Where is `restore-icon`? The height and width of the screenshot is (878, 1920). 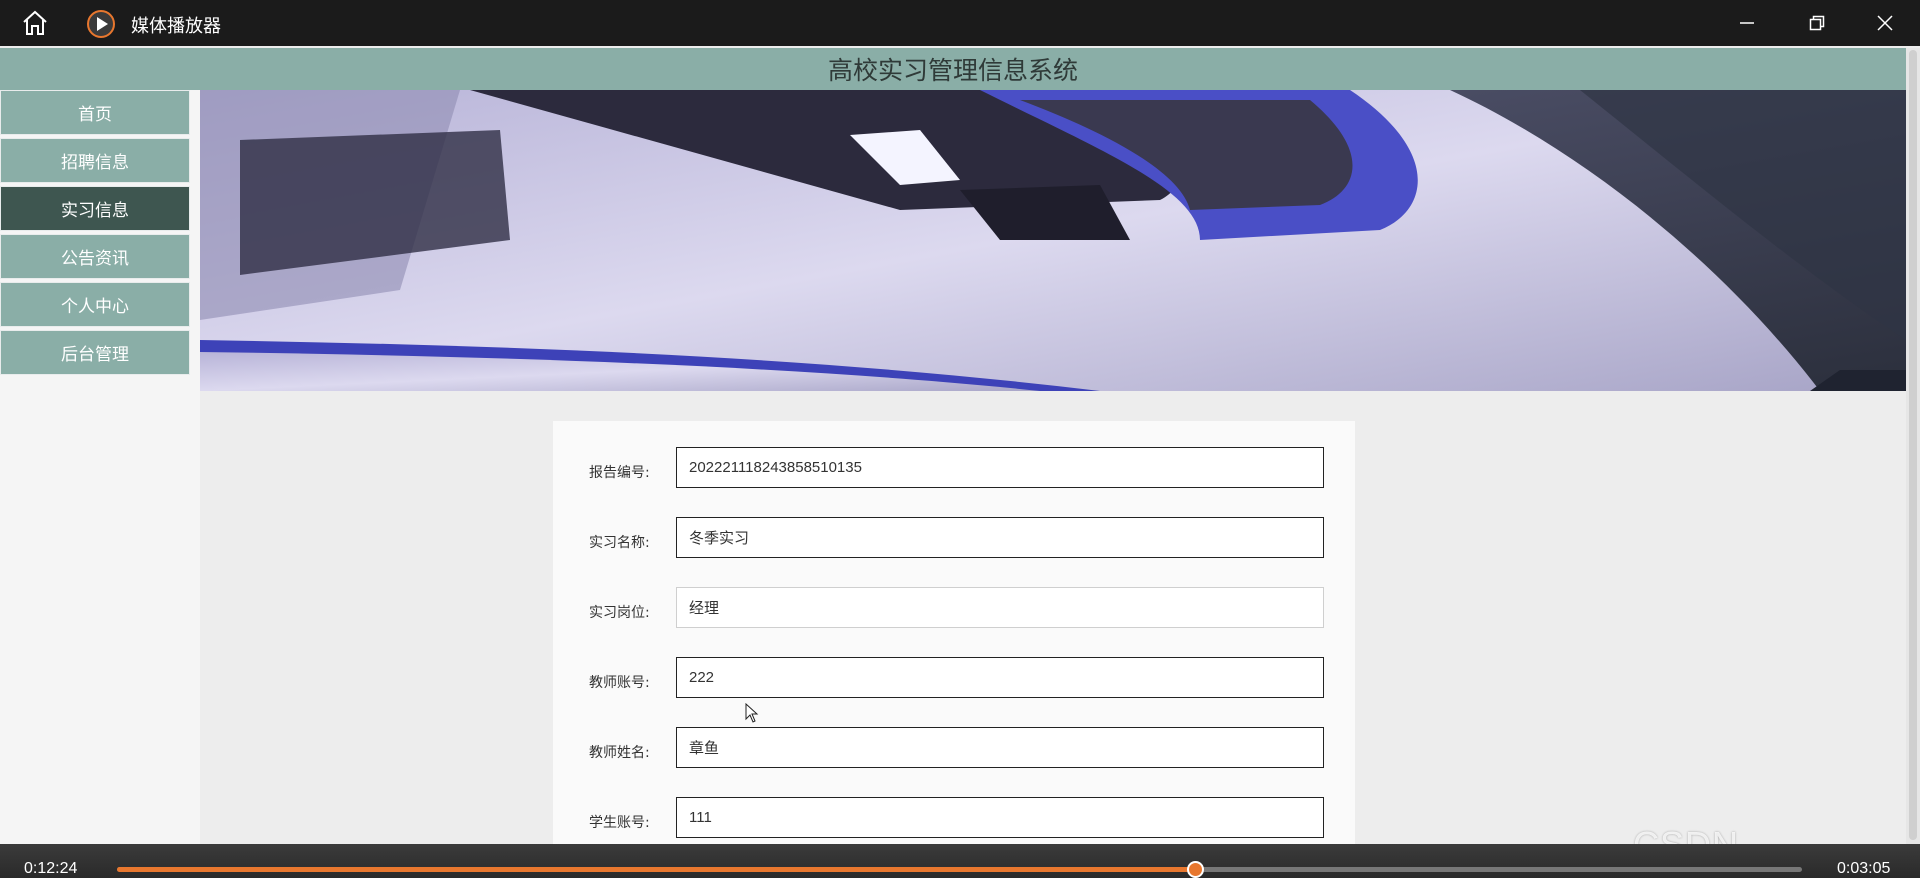
restore-icon is located at coordinates (1817, 23).